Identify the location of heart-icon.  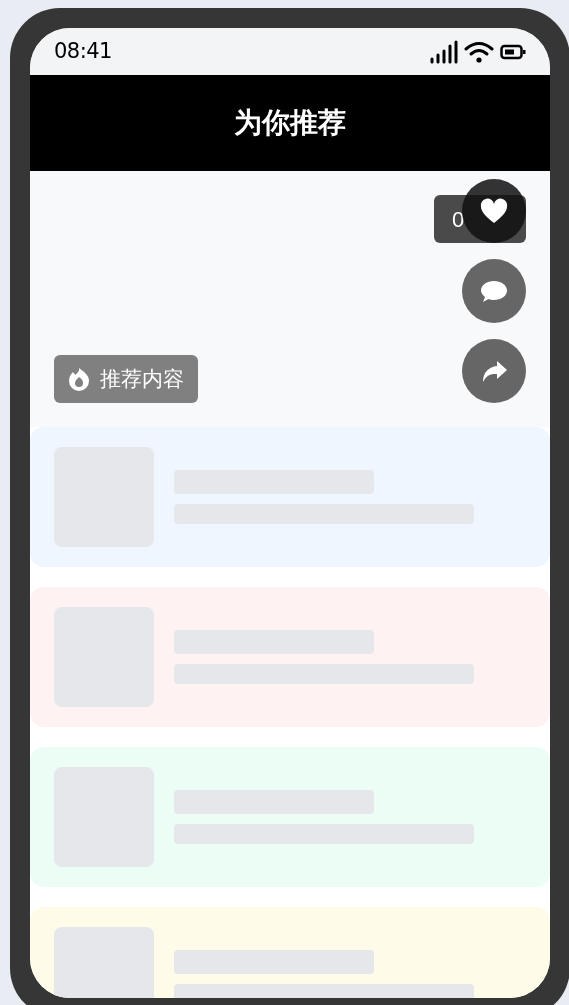
(494, 211).